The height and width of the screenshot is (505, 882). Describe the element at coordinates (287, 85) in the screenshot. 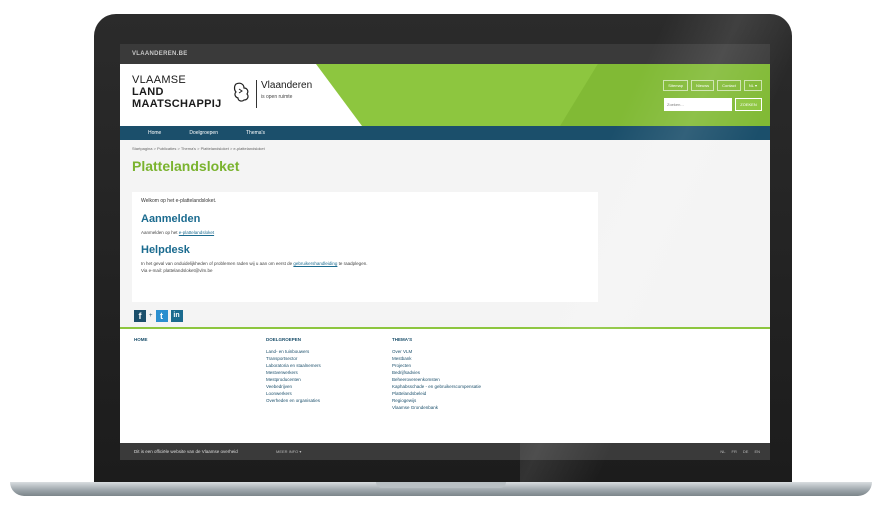

I see `vlaanderen-wordmark: Vlaanderen` at that location.